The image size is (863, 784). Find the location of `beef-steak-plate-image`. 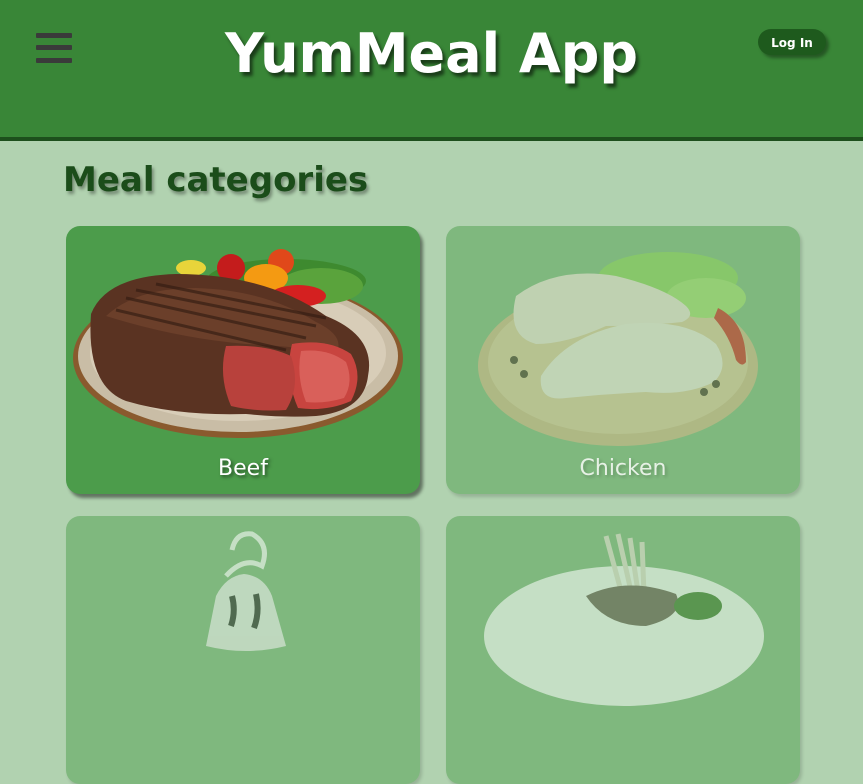

beef-steak-plate-image is located at coordinates (238, 343).